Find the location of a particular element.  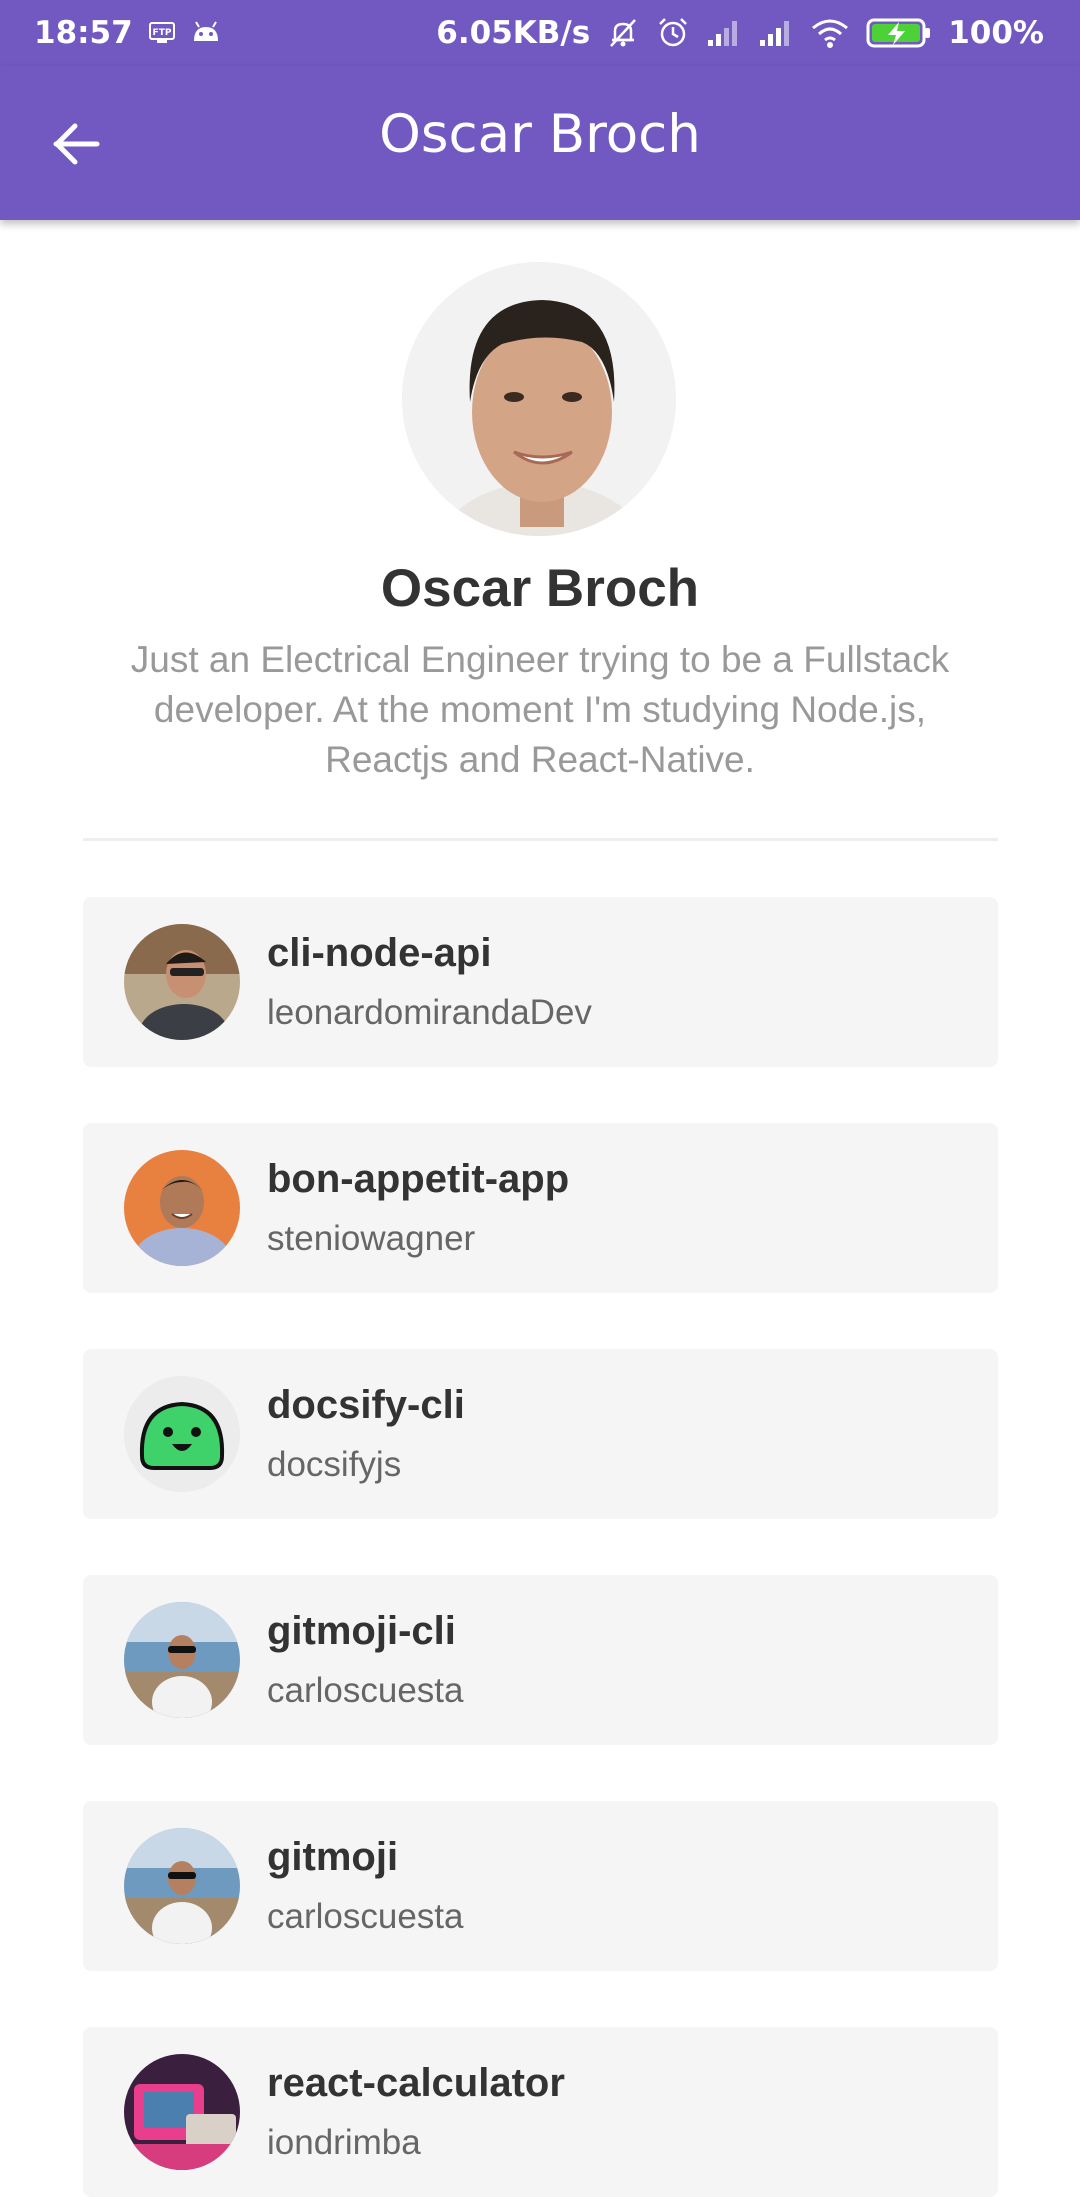

repo-owner: leonardomirandaDev is located at coordinates (429, 1012).